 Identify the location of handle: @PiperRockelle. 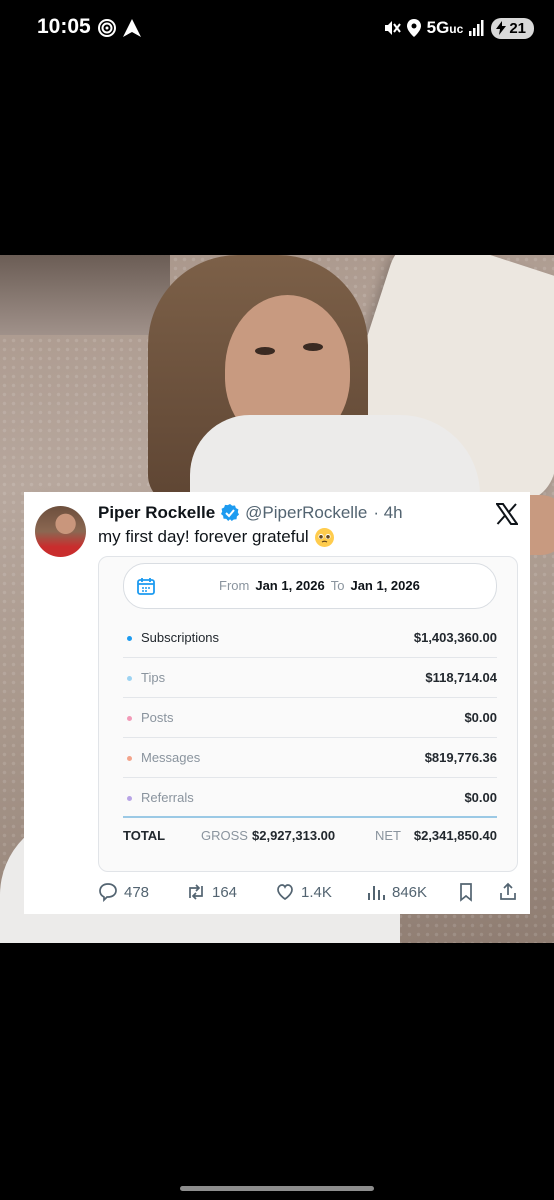
(306, 513).